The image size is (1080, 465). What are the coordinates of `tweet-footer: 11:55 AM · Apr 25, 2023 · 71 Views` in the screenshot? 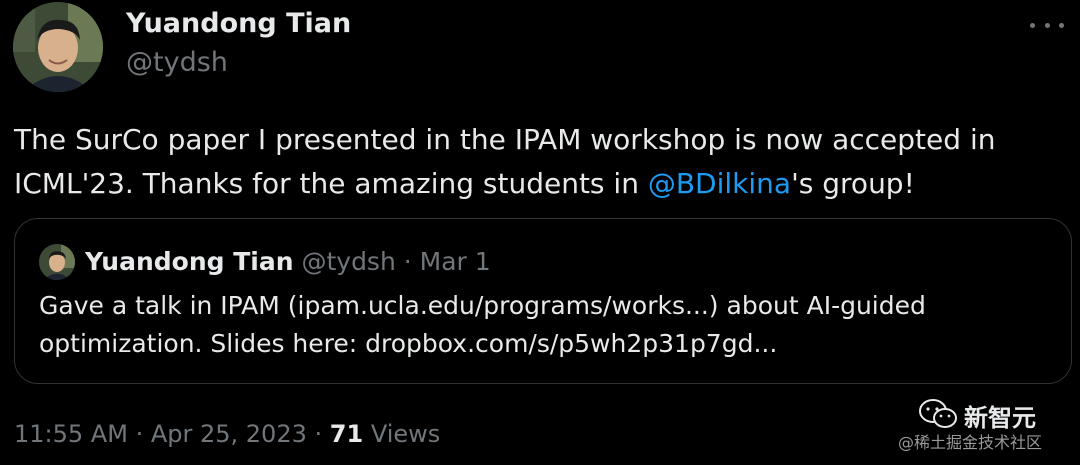 It's located at (227, 434).